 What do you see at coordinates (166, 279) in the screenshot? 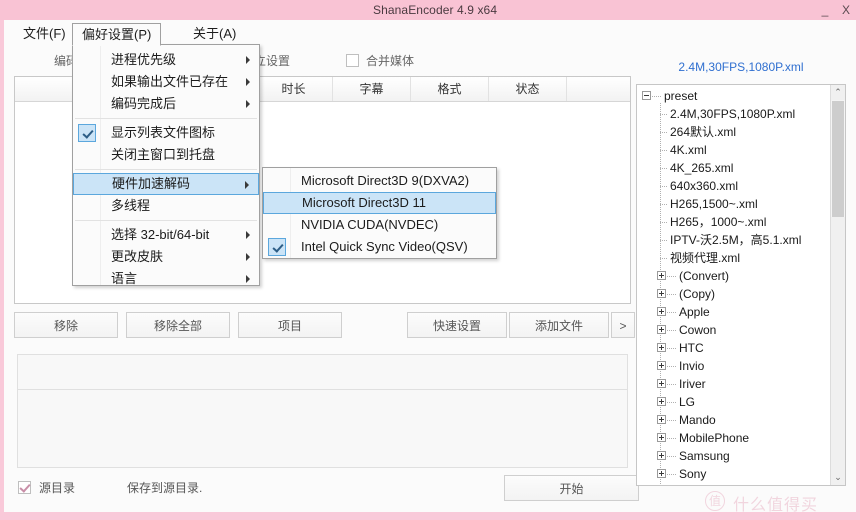
I see `pref-menu-item-9: 语言` at bounding box center [166, 279].